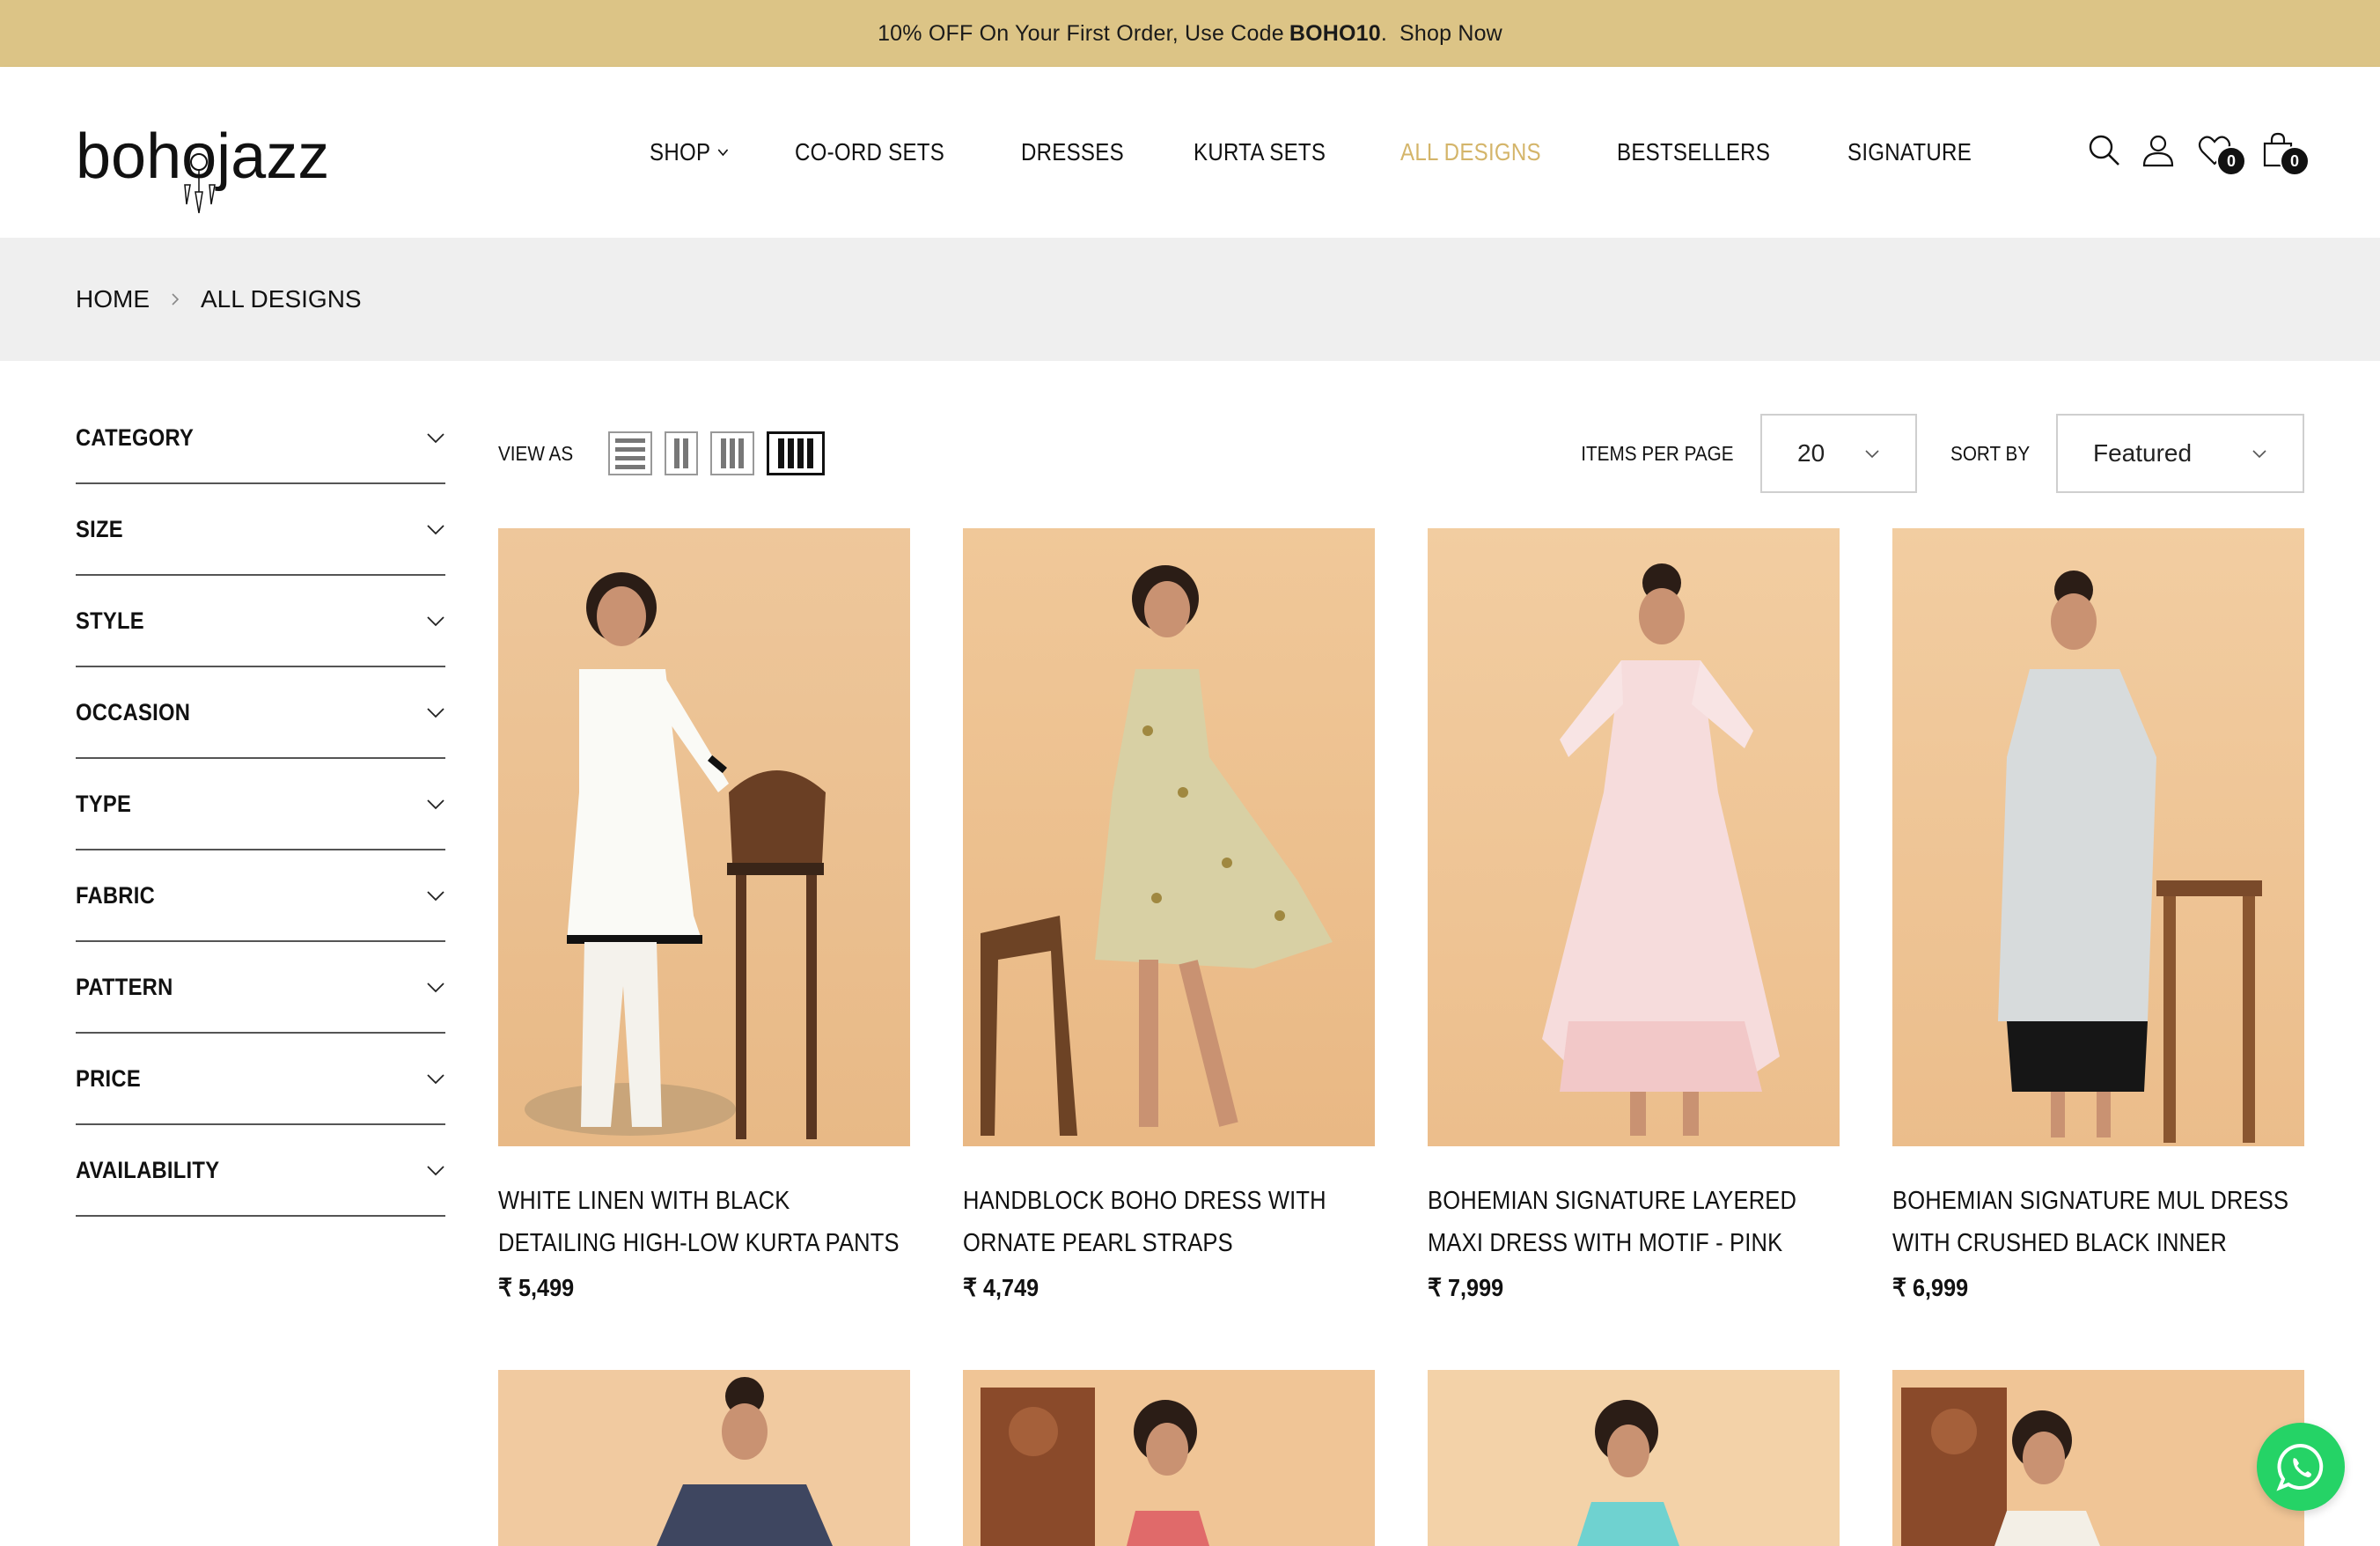 Image resolution: width=2380 pixels, height=1546 pixels. I want to click on filter-fabric: FABRIC, so click(260, 896).